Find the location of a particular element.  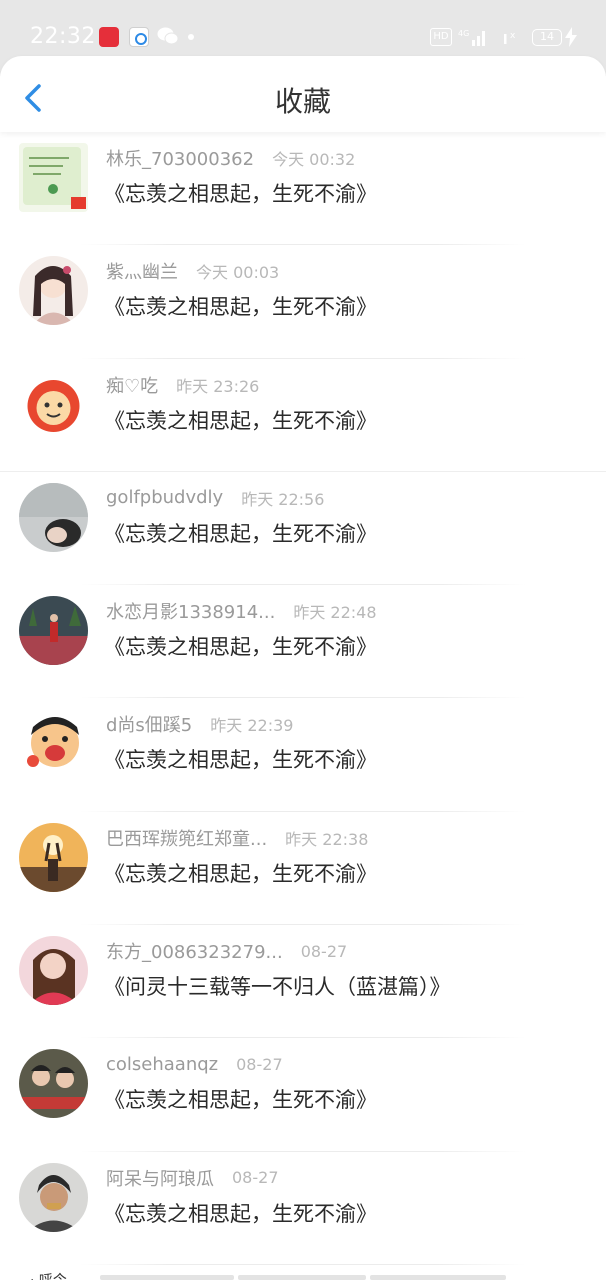

list-item: 林乐_703000362 今天 00:32 《忘羡之相思起，生死不渝》 is located at coordinates (303, 189).